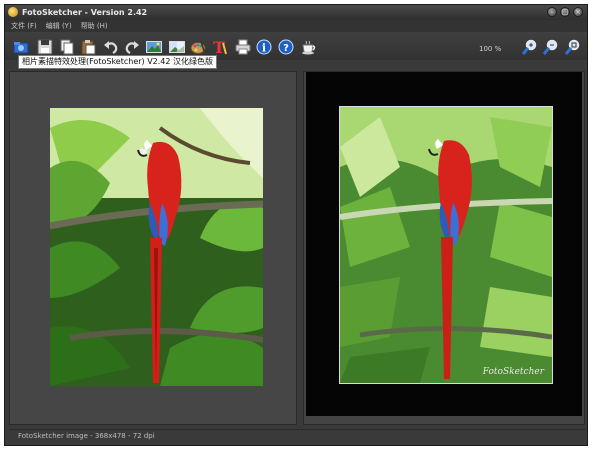  I want to click on menu-help: 帮助 (H), so click(94, 26).